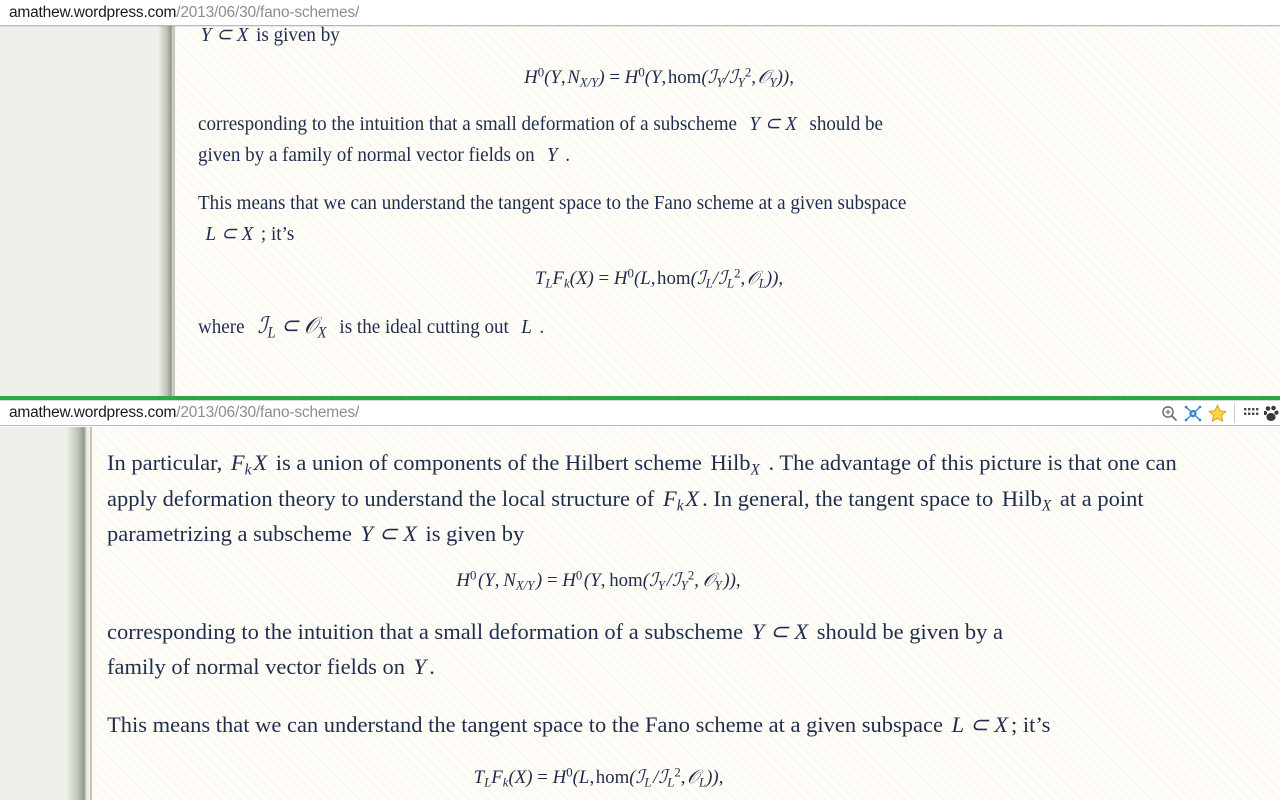  What do you see at coordinates (780, 631) in the screenshot?
I see `math-inline-Y-subset-X-4: Y ⊂ X` at bounding box center [780, 631].